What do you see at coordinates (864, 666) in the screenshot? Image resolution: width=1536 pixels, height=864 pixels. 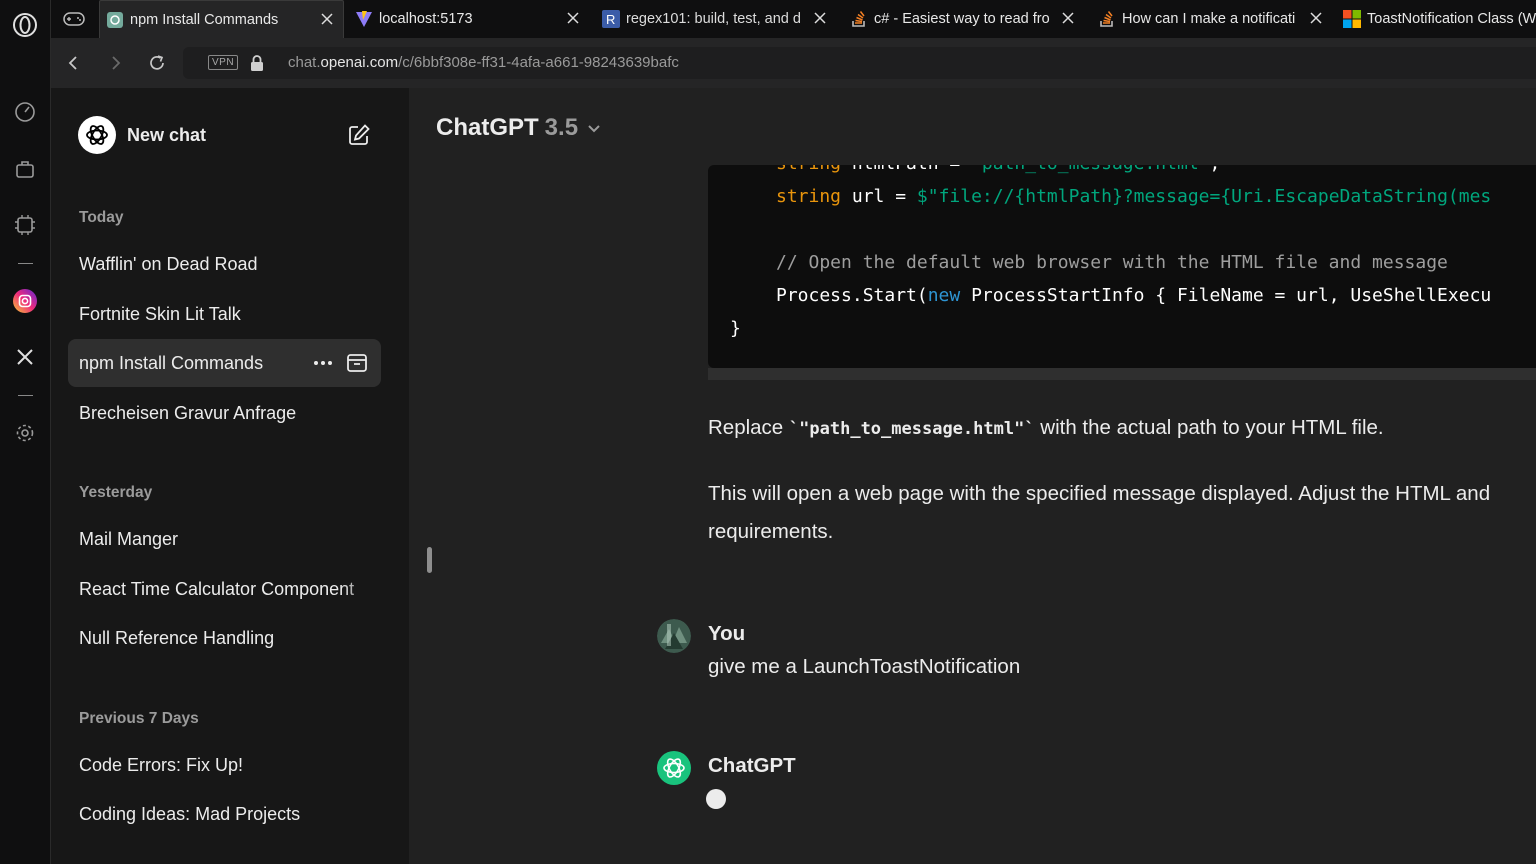 I see `user-message-text: give me a LaunchToastNotification` at bounding box center [864, 666].